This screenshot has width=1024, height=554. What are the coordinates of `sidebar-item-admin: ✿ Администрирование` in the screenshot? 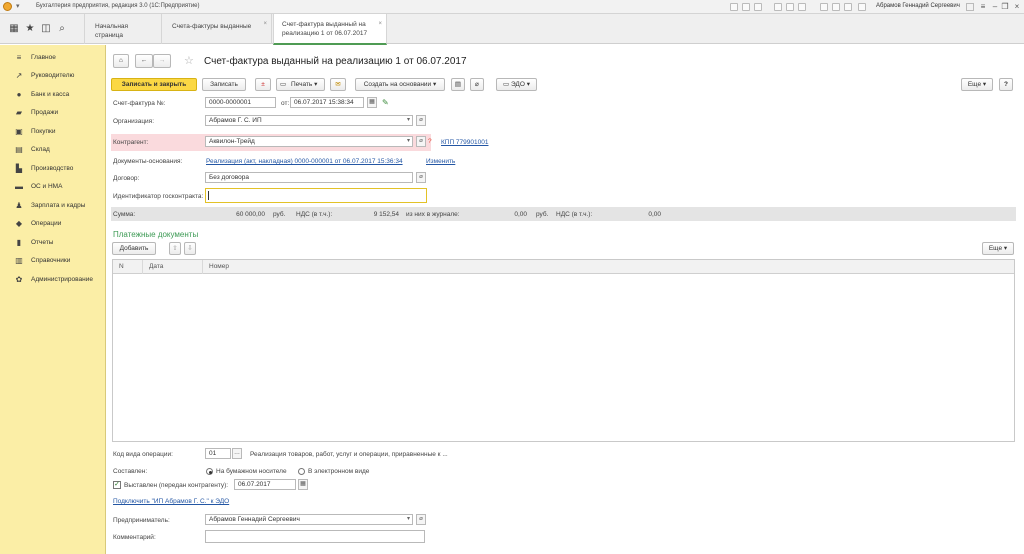 It's located at (53, 280).